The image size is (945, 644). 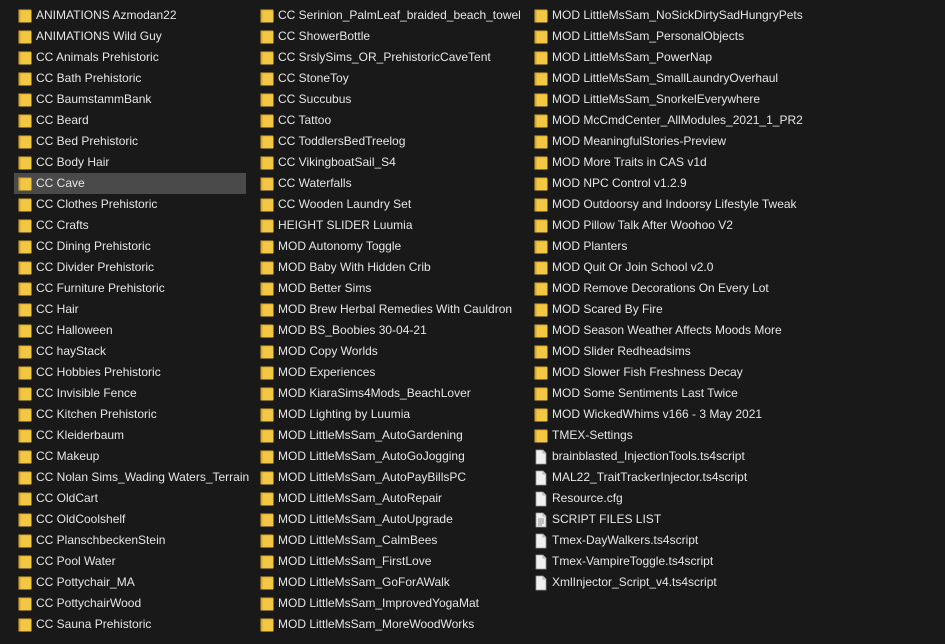 What do you see at coordinates (387, 582) in the screenshot?
I see `folder-item: MOD LittleMsSam_GoForAWalk` at bounding box center [387, 582].